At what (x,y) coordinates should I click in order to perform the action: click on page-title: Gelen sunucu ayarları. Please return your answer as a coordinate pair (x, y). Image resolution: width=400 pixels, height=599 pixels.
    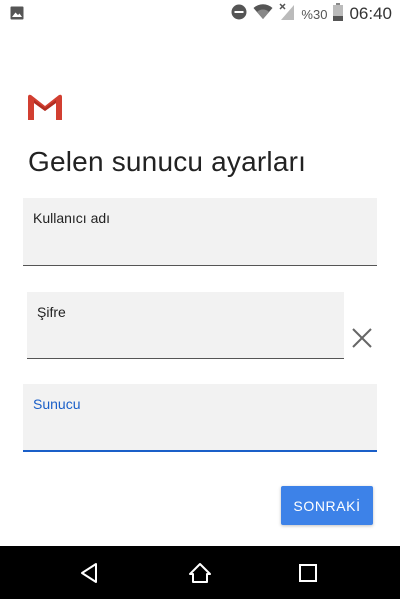
    Looking at the image, I should click on (167, 161).